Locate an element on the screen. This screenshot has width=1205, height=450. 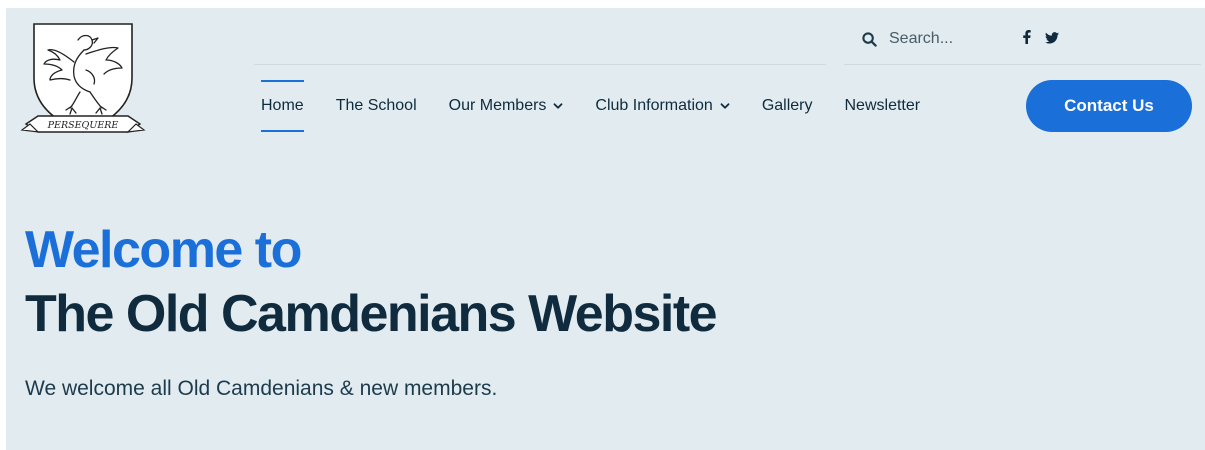
hero-title-line2: The Old Camdenians Website is located at coordinates (371, 314).